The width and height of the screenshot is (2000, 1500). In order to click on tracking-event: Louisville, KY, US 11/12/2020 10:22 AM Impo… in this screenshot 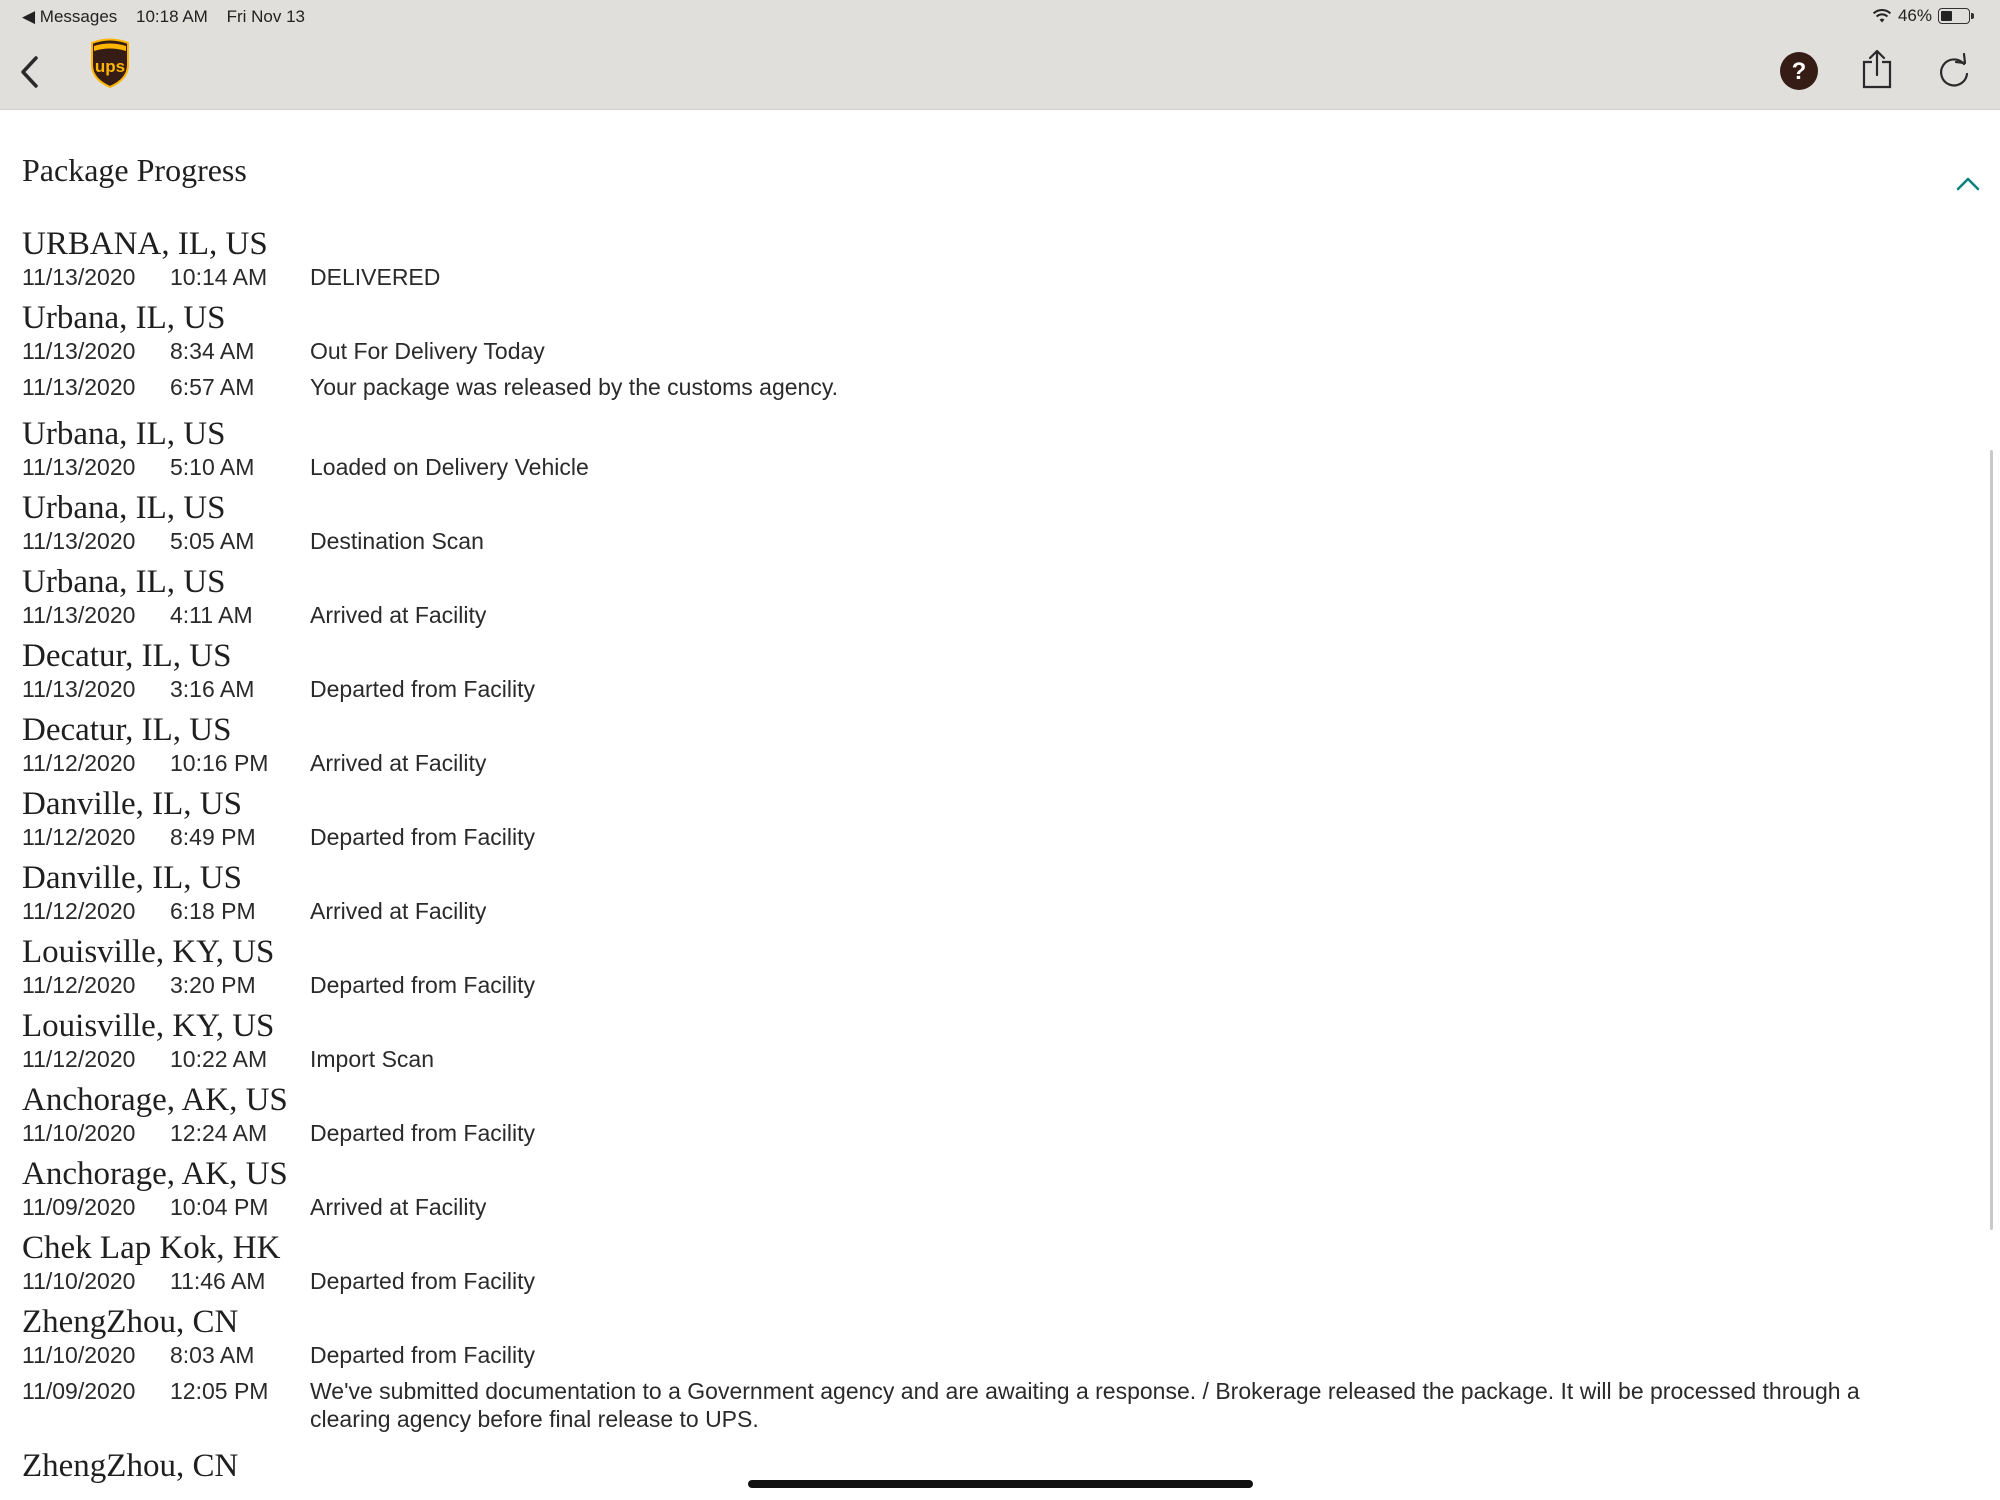, I will do `click(997, 1040)`.